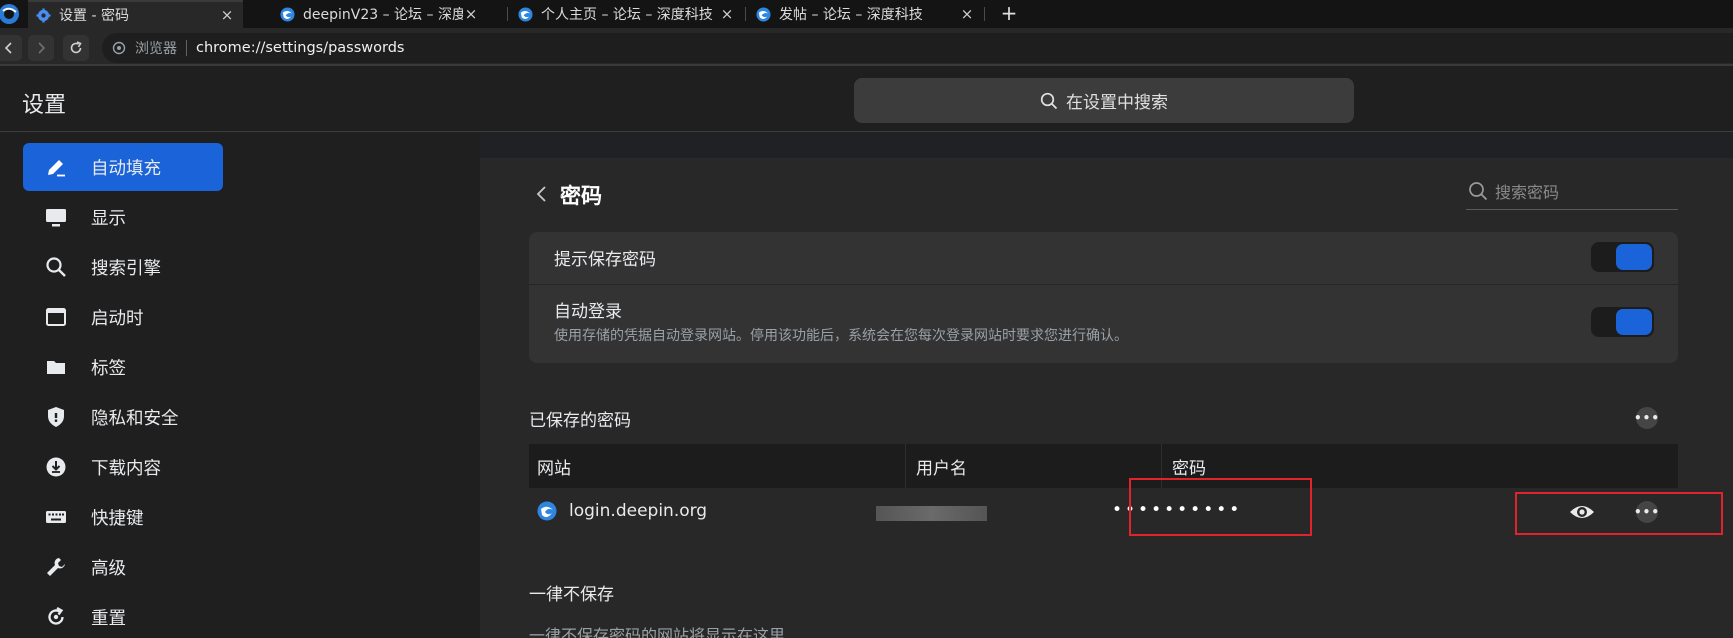  I want to click on keyboard-icon, so click(56, 517).